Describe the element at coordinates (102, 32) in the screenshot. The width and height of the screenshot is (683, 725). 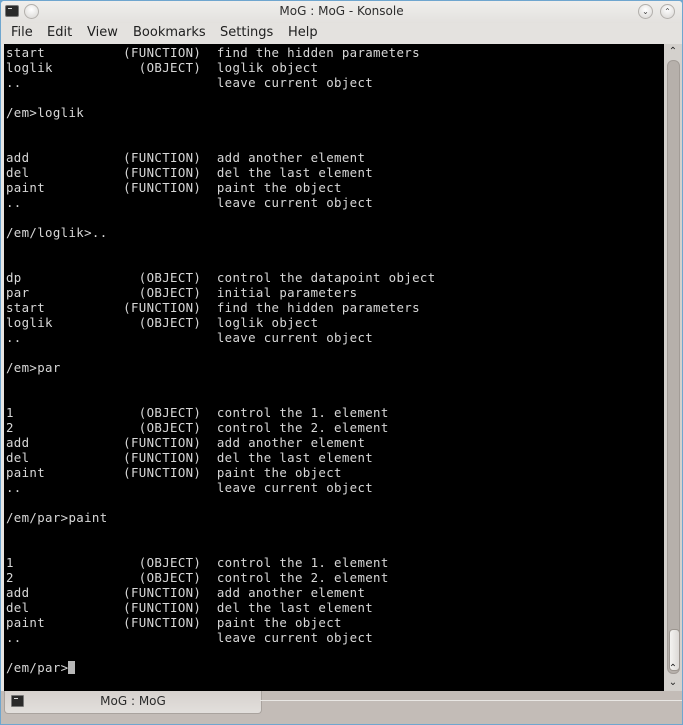
I see `menu-view: View` at that location.